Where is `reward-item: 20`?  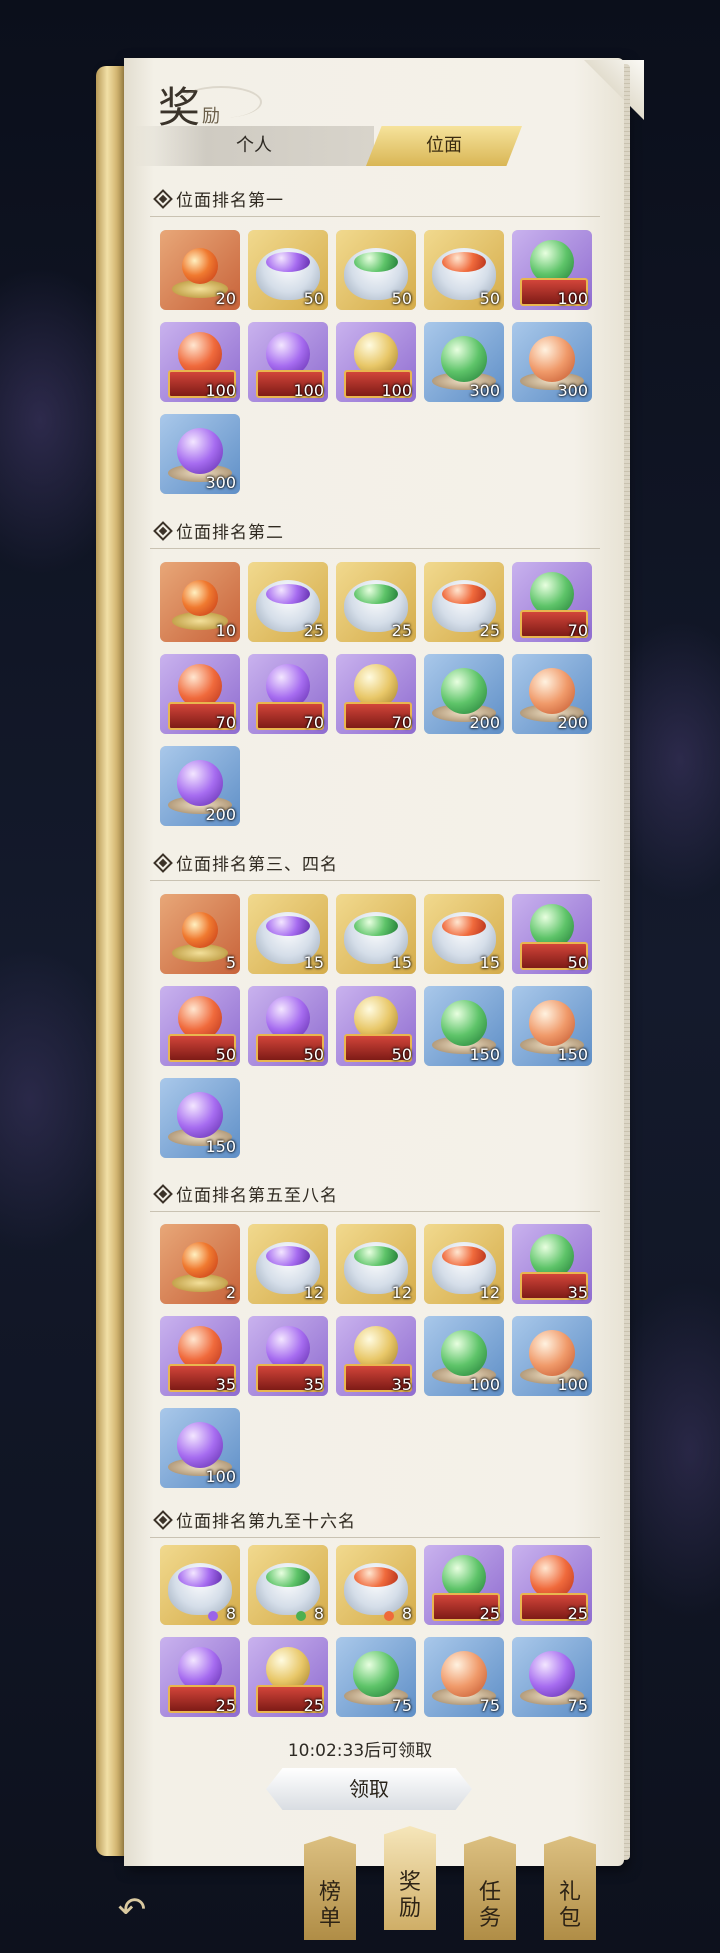 reward-item: 20 is located at coordinates (200, 270).